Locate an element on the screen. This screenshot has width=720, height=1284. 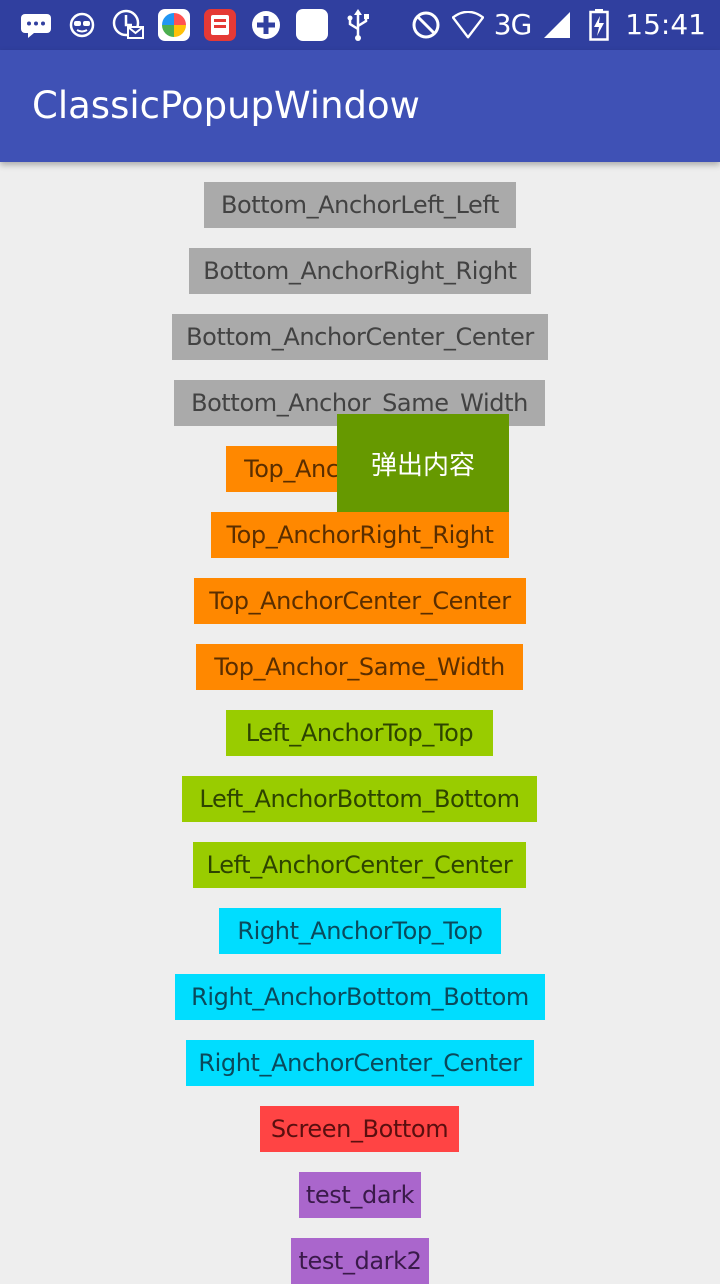
app-bar: ClassicPopupWindow is located at coordinates (360, 106).